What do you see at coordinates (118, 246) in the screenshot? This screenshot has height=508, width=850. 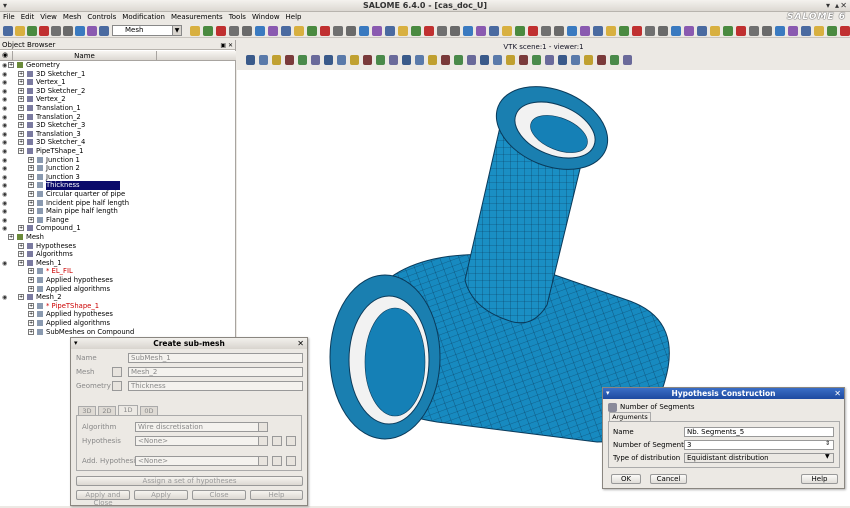 I see `tree-item: + Hypotheses` at bounding box center [118, 246].